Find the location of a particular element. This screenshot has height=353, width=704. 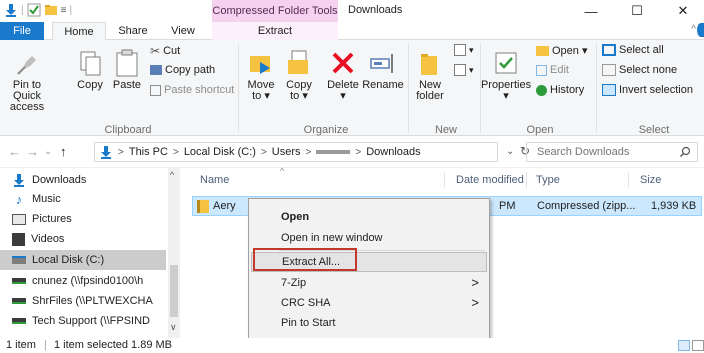

select-all-button: Select all is located at coordinates (633, 50).